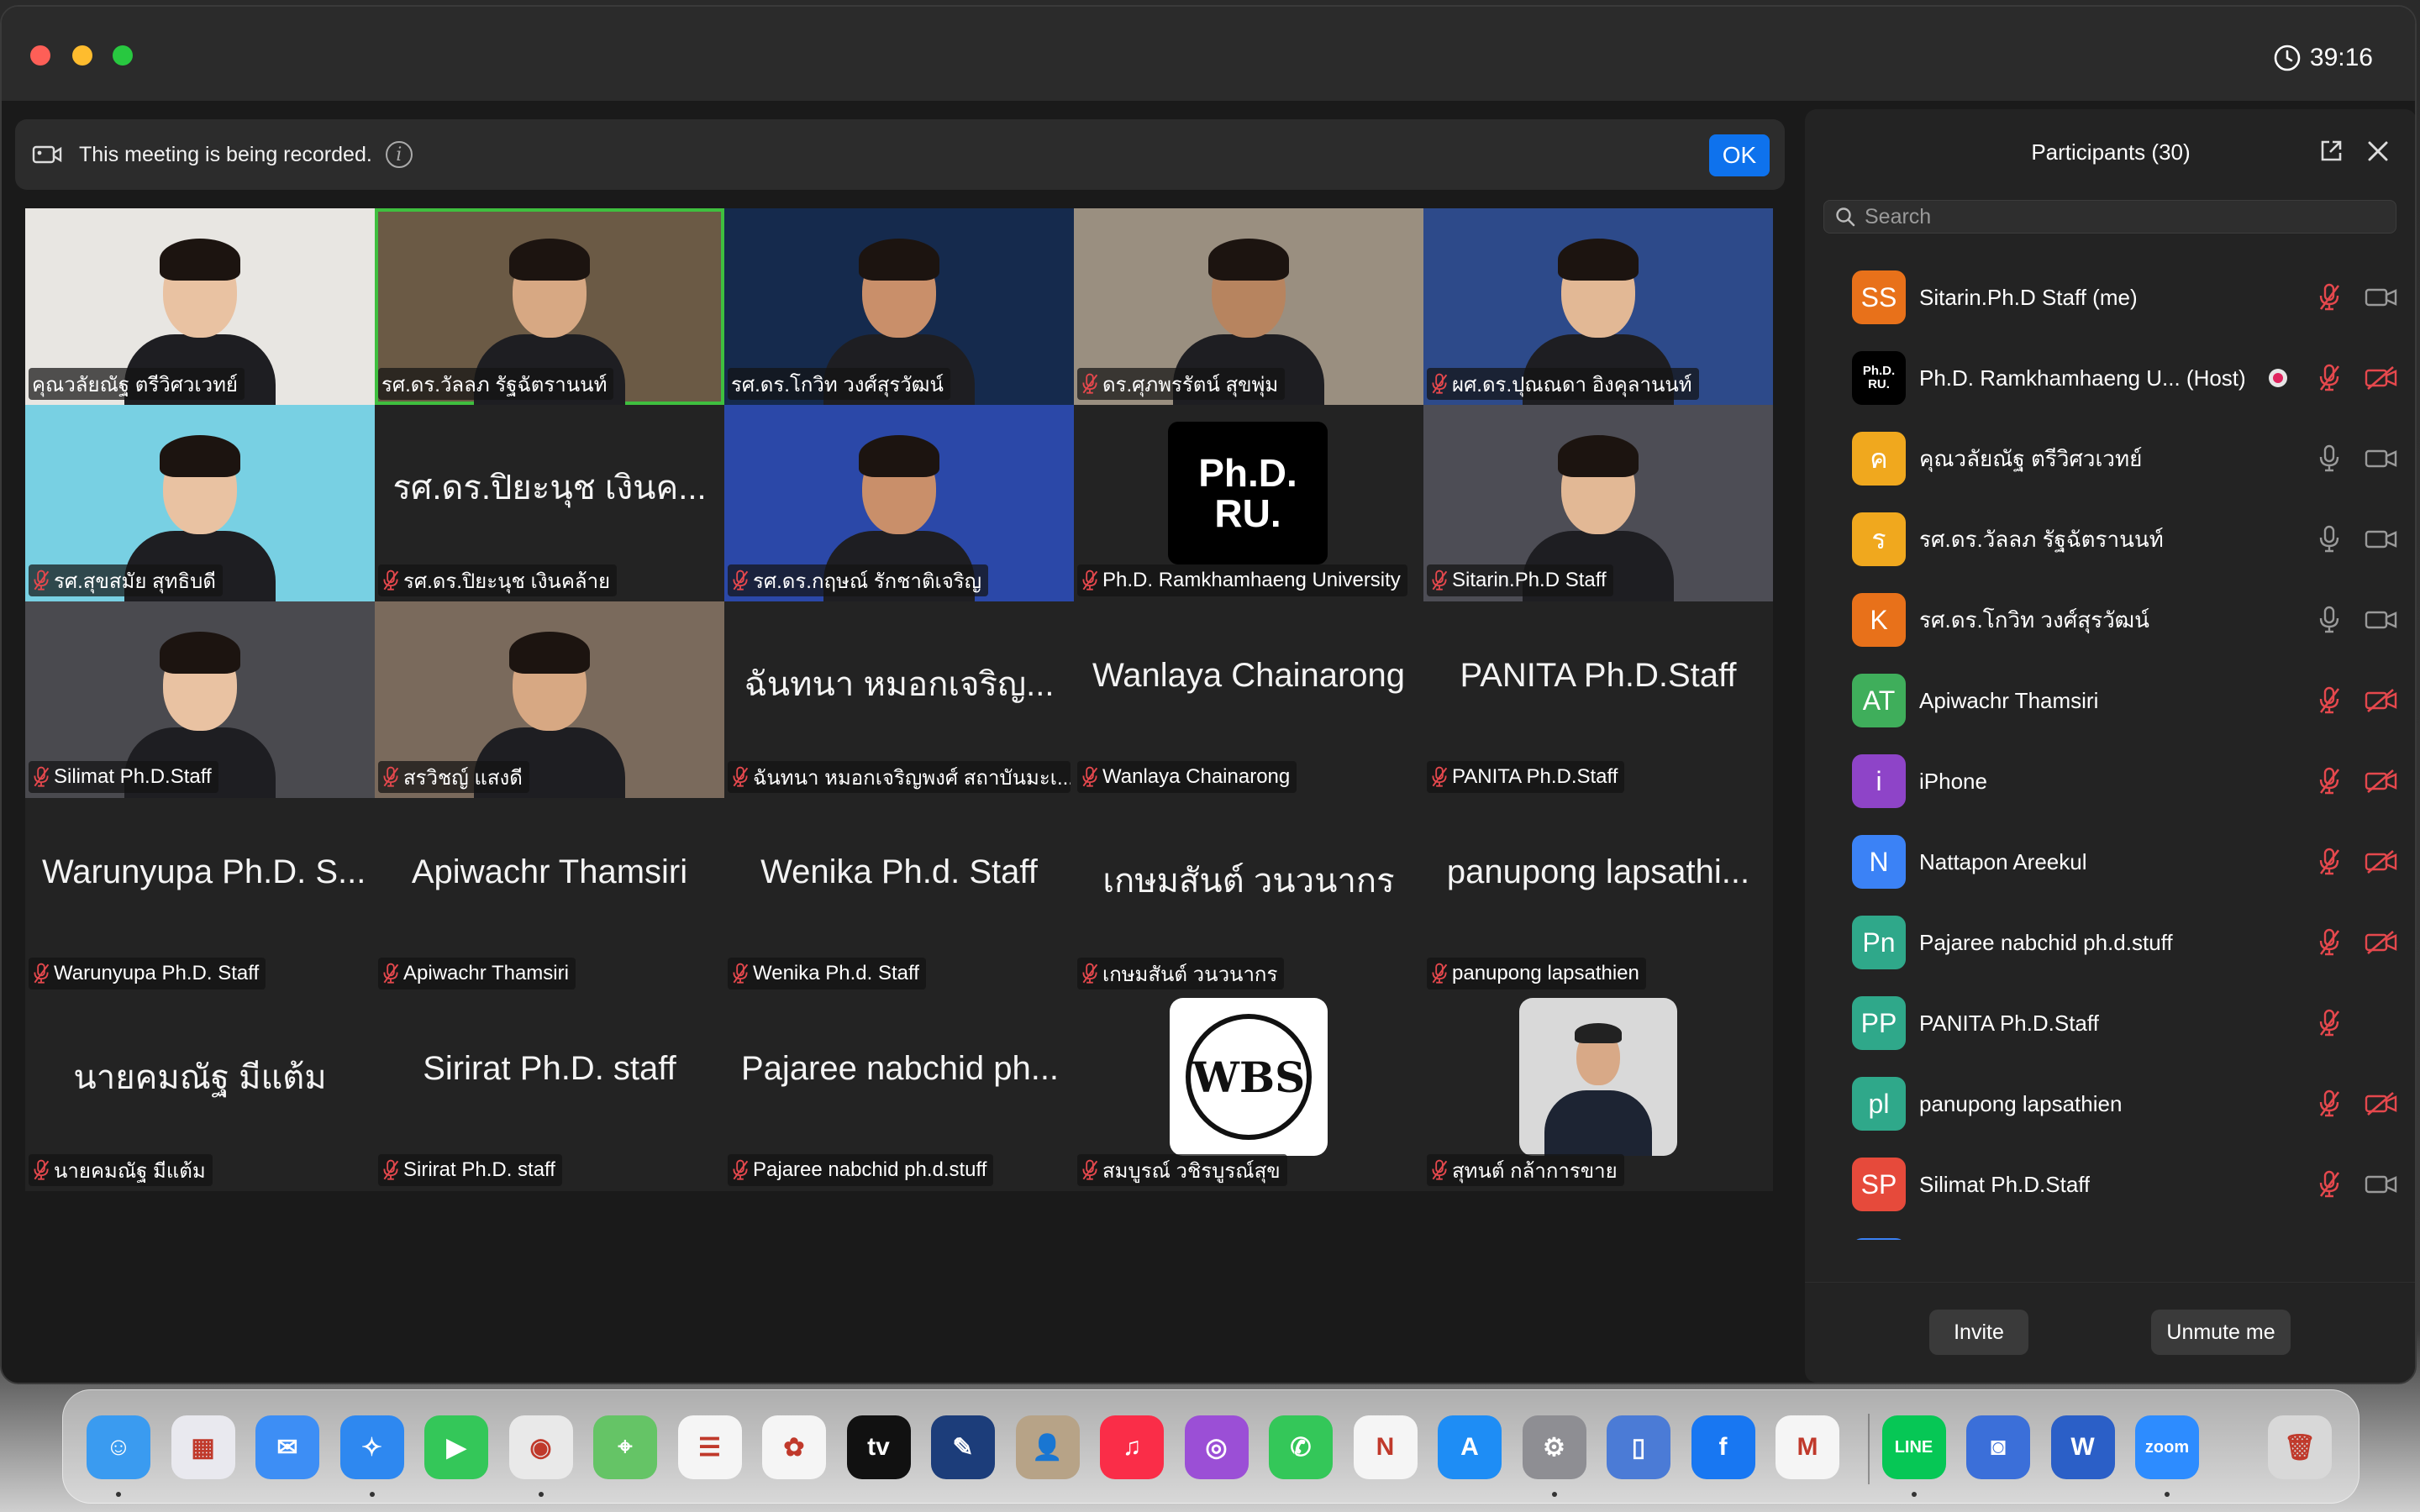 The width and height of the screenshot is (2420, 1512). Describe the element at coordinates (540, 1447) in the screenshot. I see `chrome-icon: ◉` at that location.